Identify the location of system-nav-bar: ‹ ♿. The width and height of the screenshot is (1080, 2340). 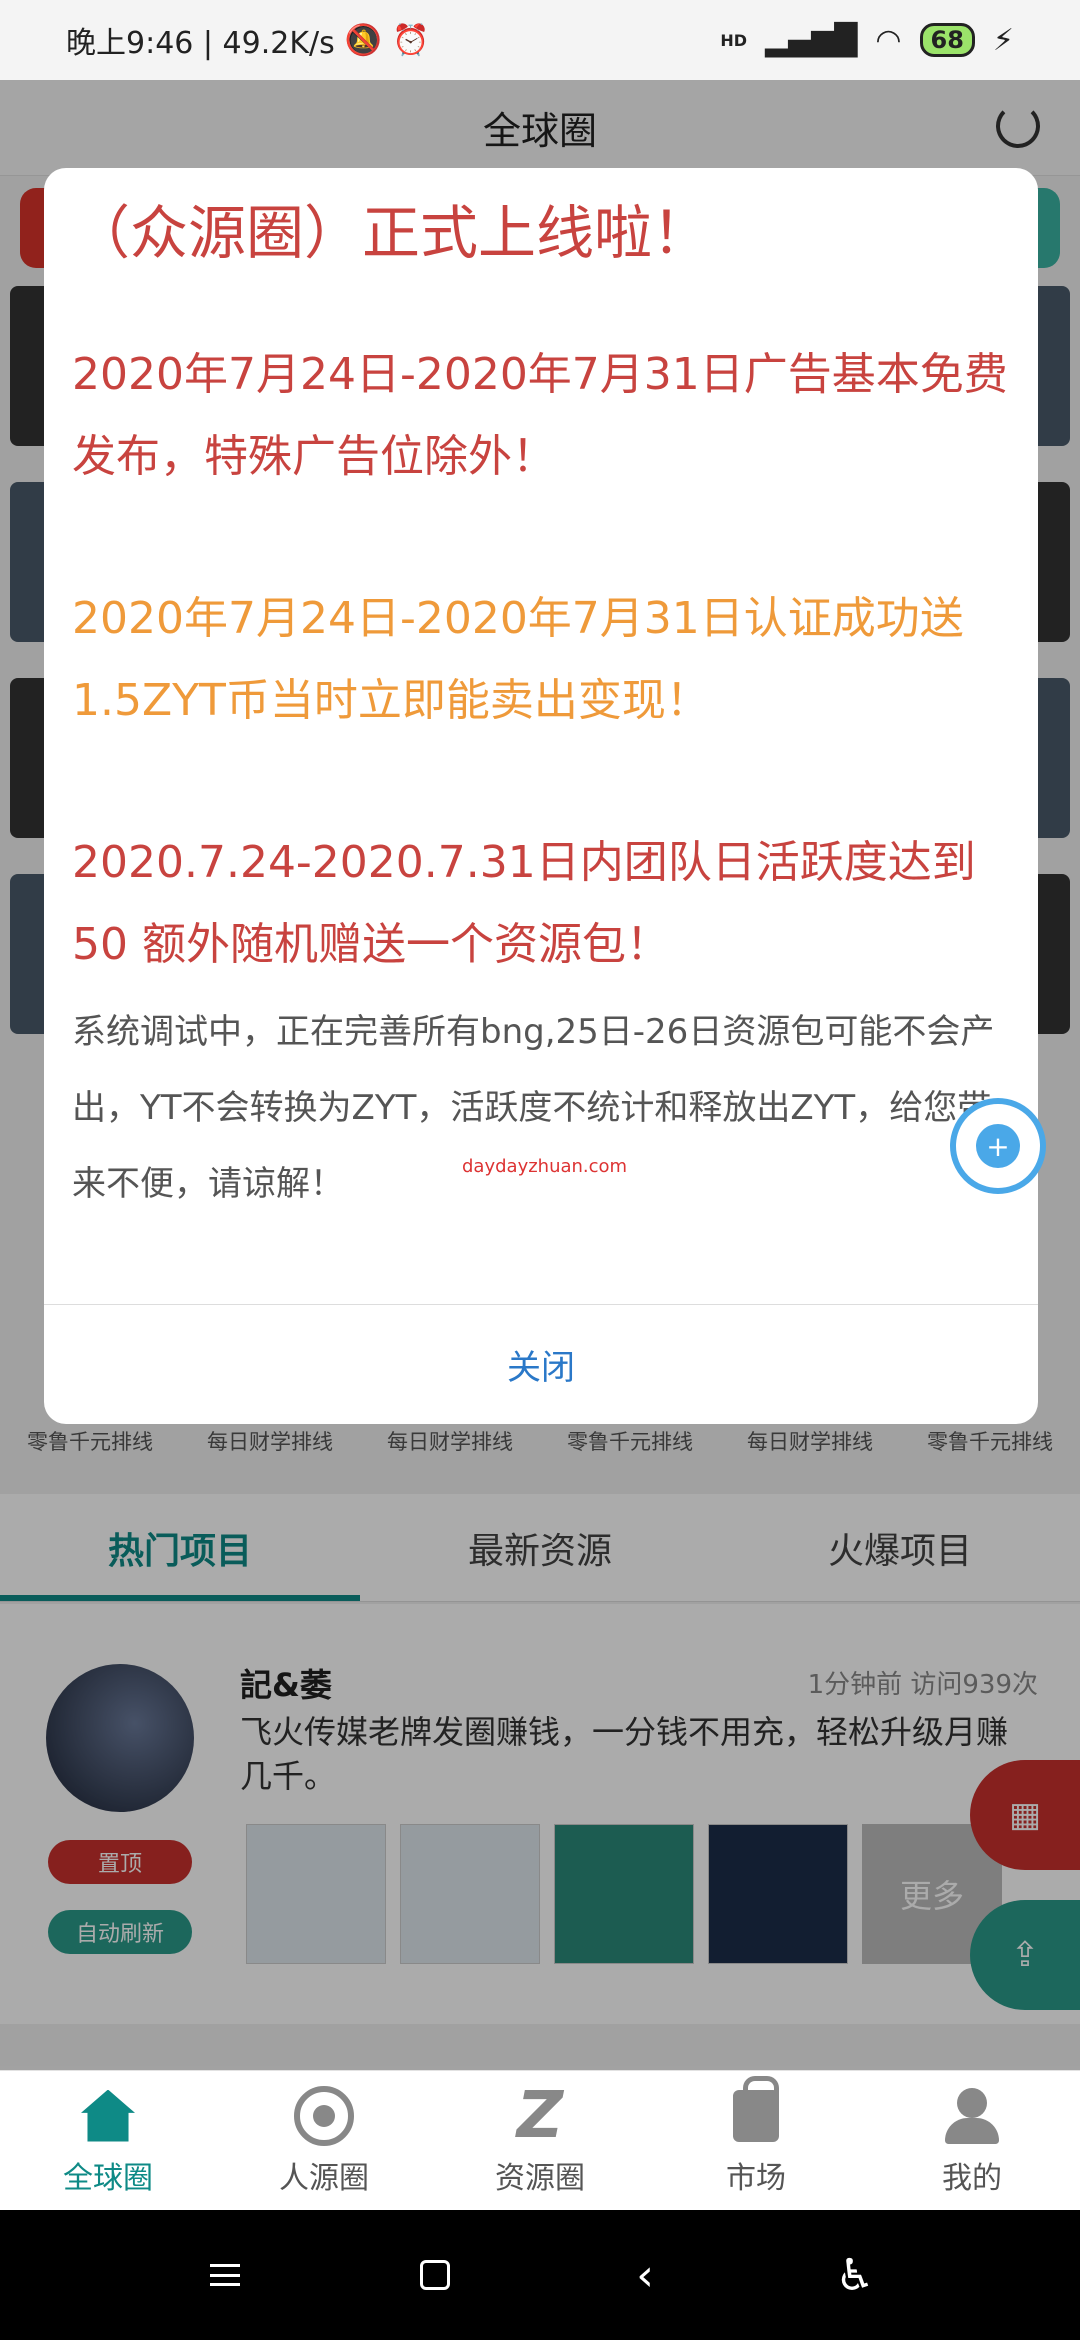
(540, 2275).